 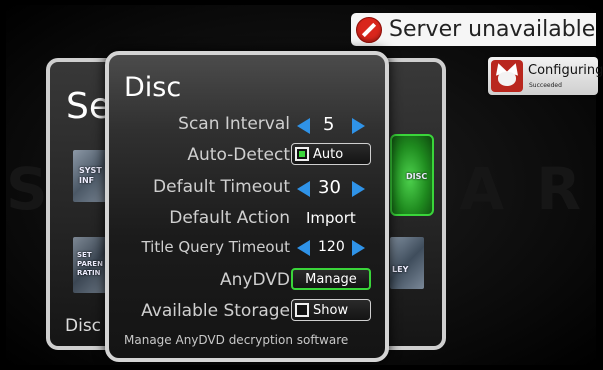 What do you see at coordinates (331, 247) in the screenshot?
I see `title-query-timeout-value: 120` at bounding box center [331, 247].